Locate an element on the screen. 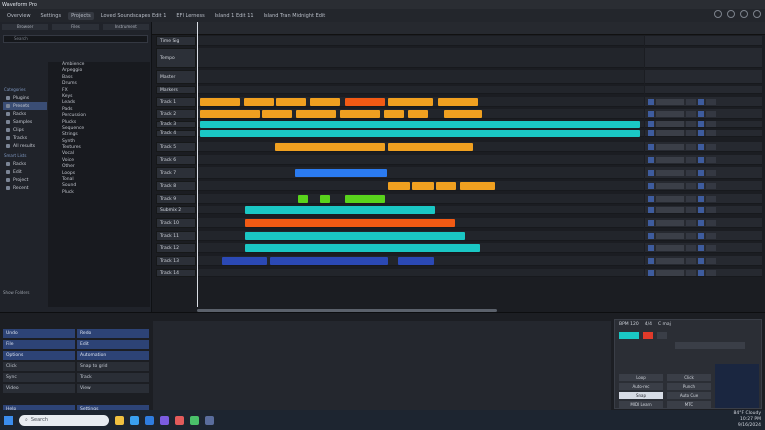 The image size is (765, 430). midi-learn-button: MIDI Learn is located at coordinates (641, 404).